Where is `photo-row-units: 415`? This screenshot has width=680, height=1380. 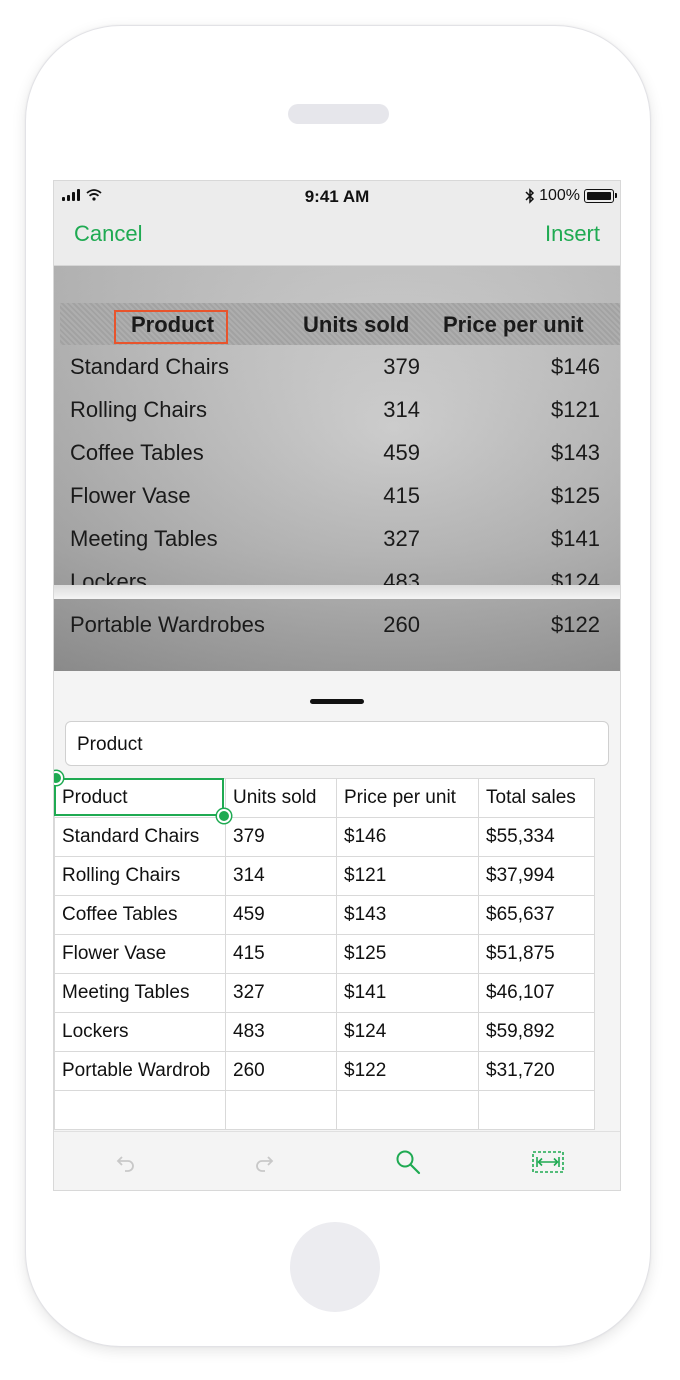 photo-row-units: 415 is located at coordinates (401, 495).